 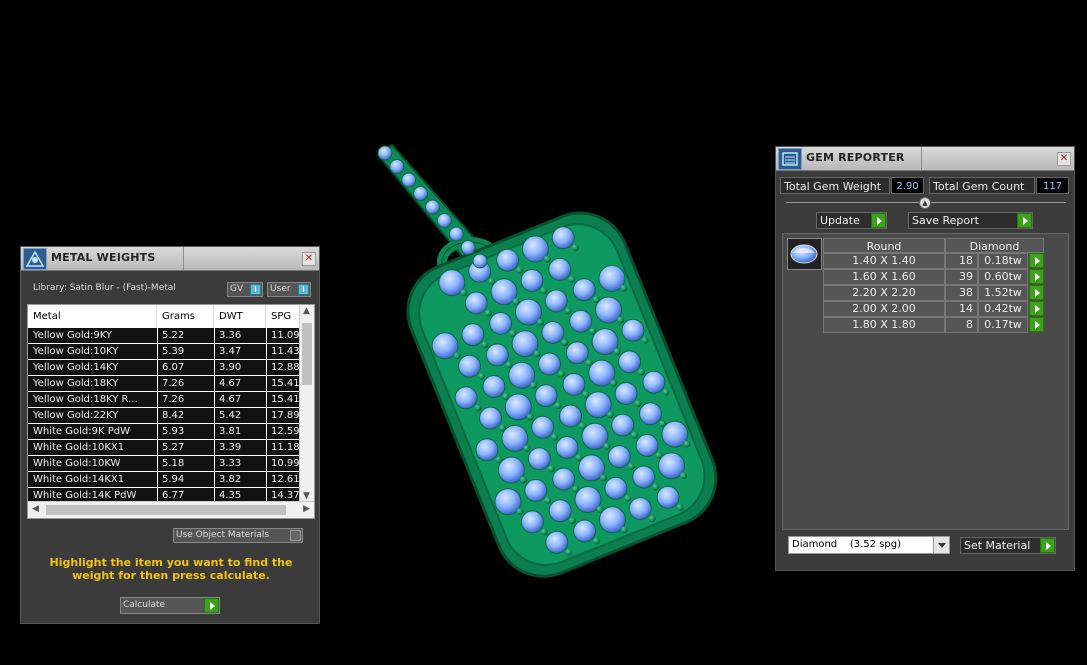 I want to click on checkbox-icon, so click(x=295, y=535).